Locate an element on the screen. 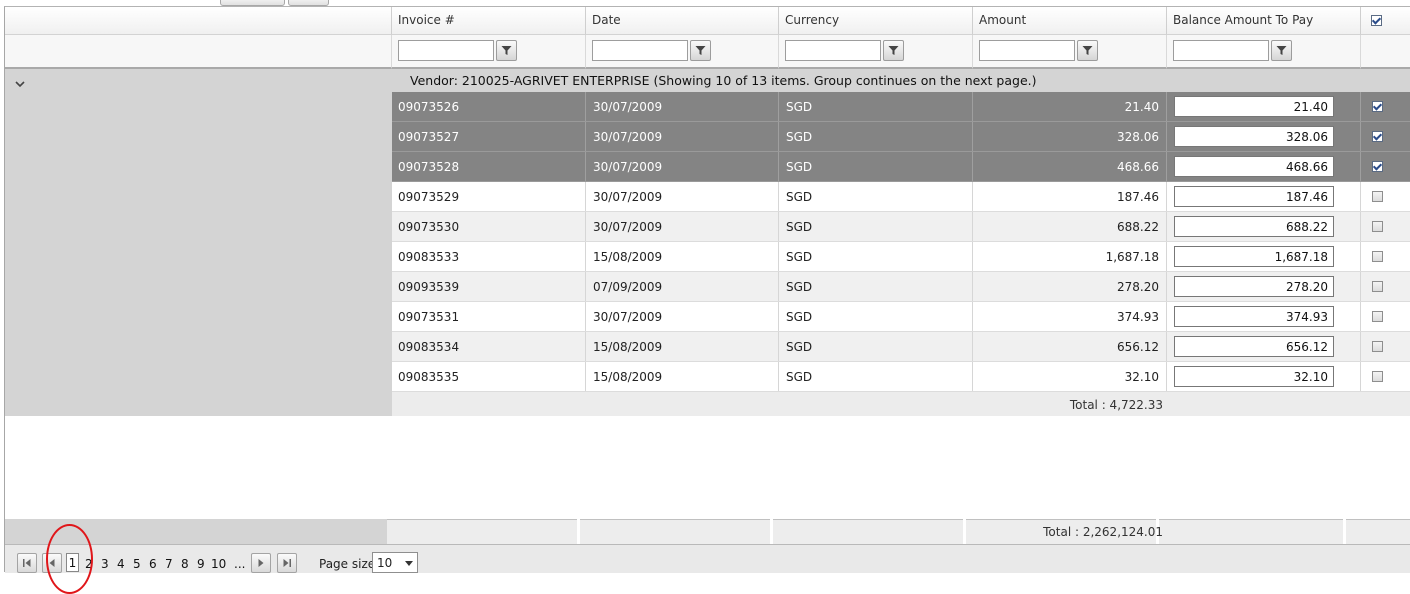 The image size is (1410, 594). group-header-spacer is located at coordinates (198, 21).